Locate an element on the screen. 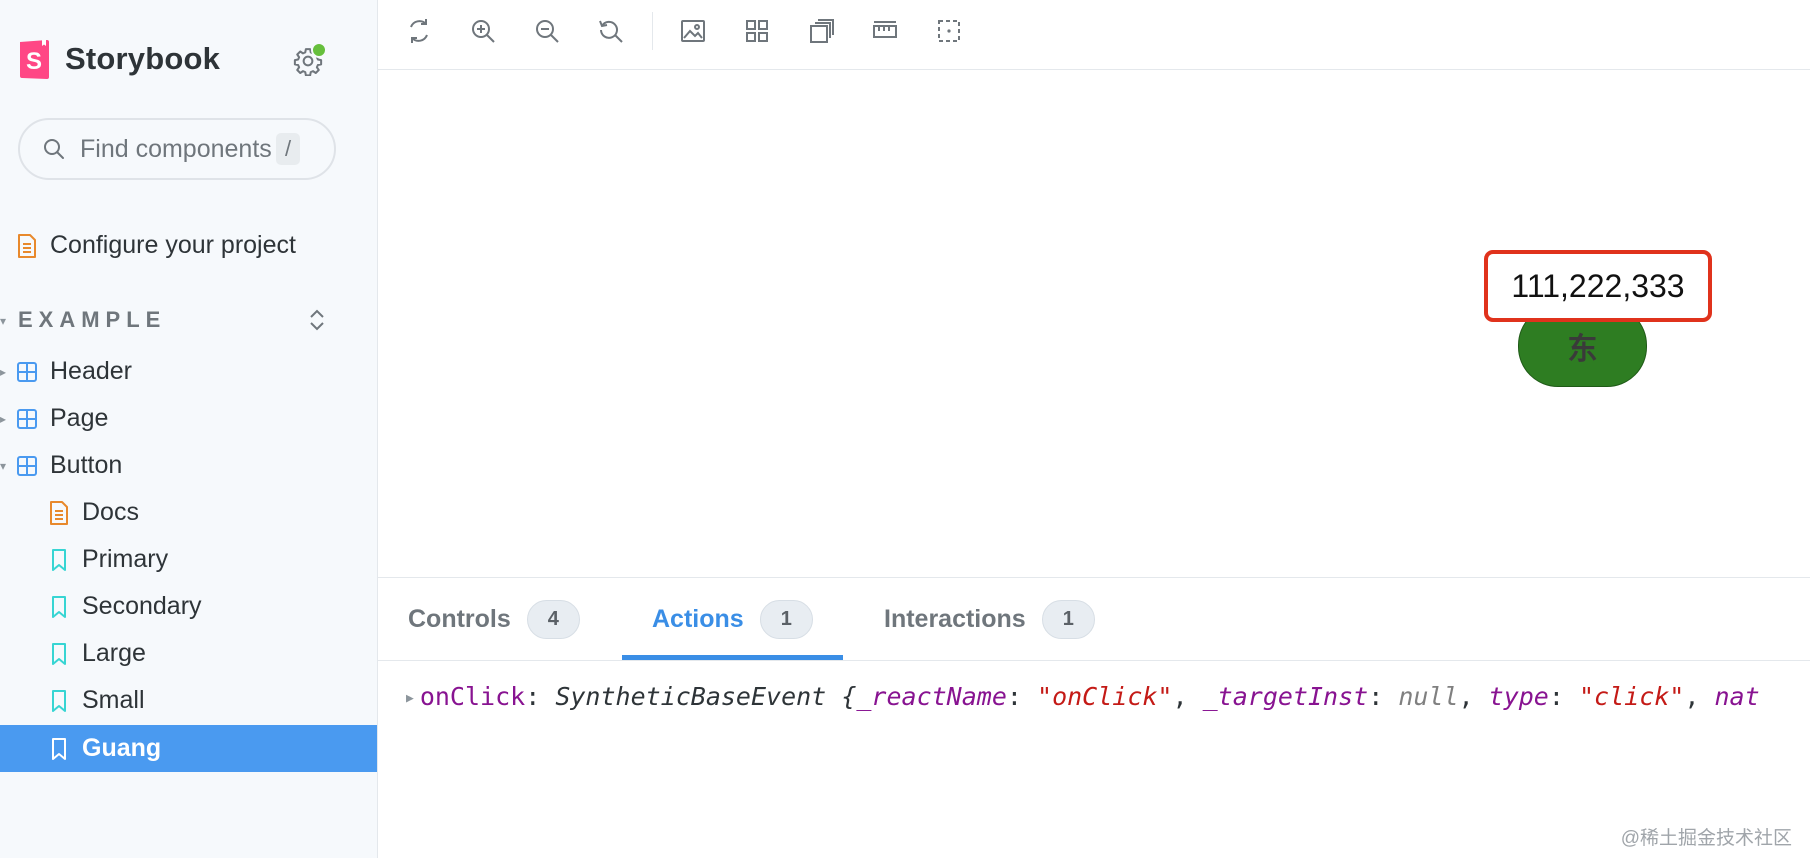  section-caret-icon: ▾ is located at coordinates (3, 321).